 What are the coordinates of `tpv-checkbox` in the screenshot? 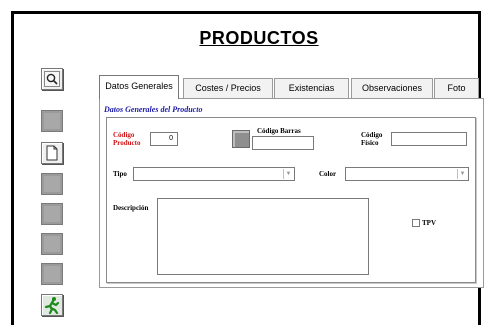 It's located at (416, 223).